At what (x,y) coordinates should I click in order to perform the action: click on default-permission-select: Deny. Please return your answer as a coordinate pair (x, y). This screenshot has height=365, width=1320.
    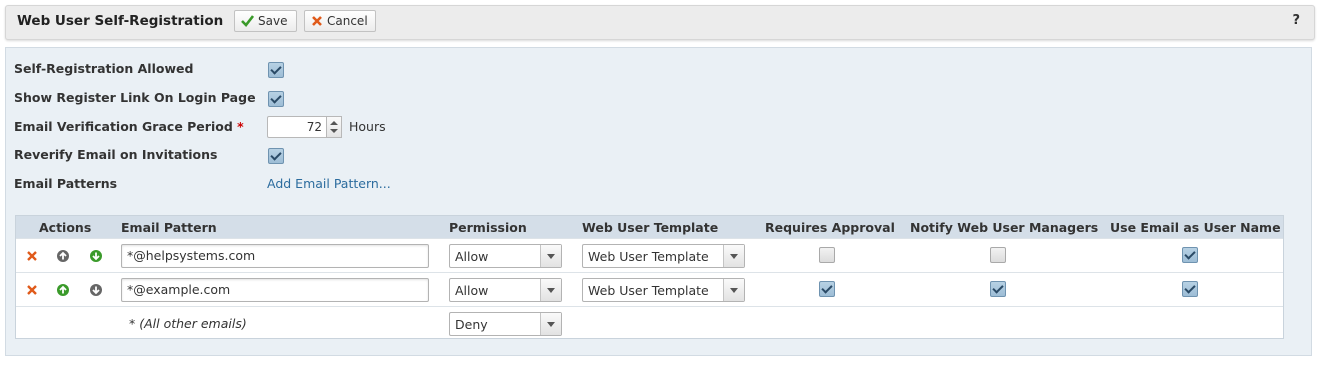
    Looking at the image, I should click on (505, 324).